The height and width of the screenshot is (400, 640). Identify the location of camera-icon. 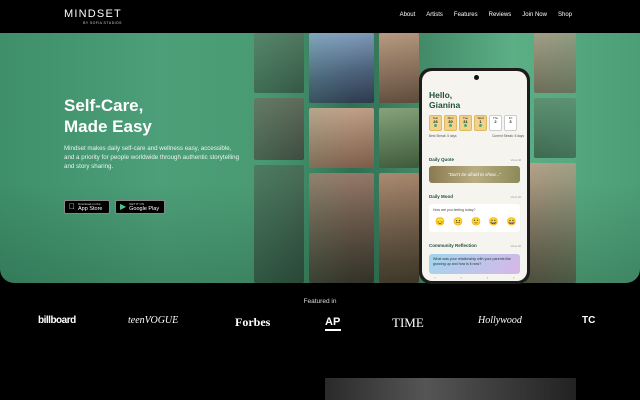
(476, 77).